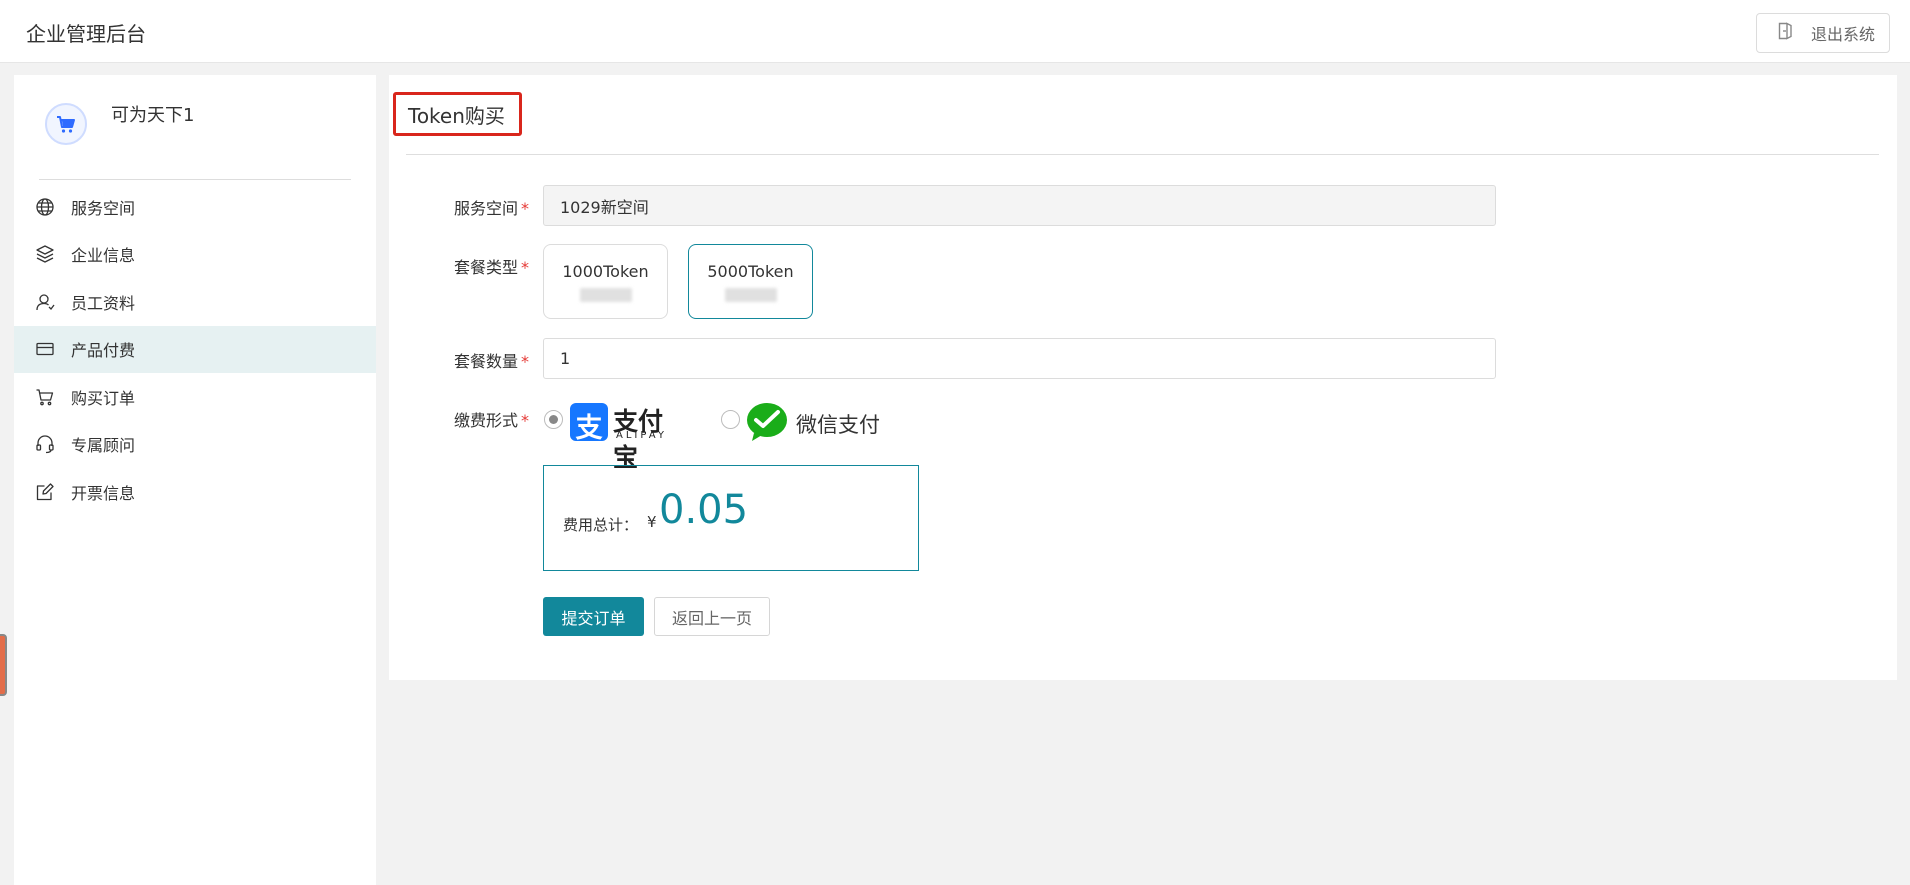  Describe the element at coordinates (553, 419) in the screenshot. I see `alipay-radio` at that location.